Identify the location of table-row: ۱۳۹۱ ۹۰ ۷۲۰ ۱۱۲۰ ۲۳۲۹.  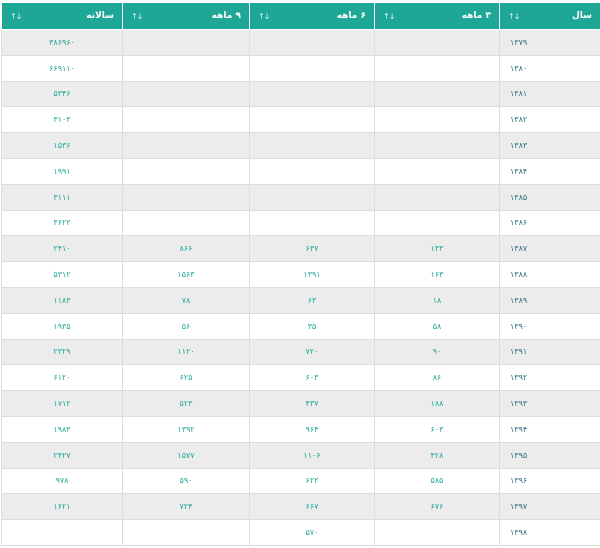
(300, 352).